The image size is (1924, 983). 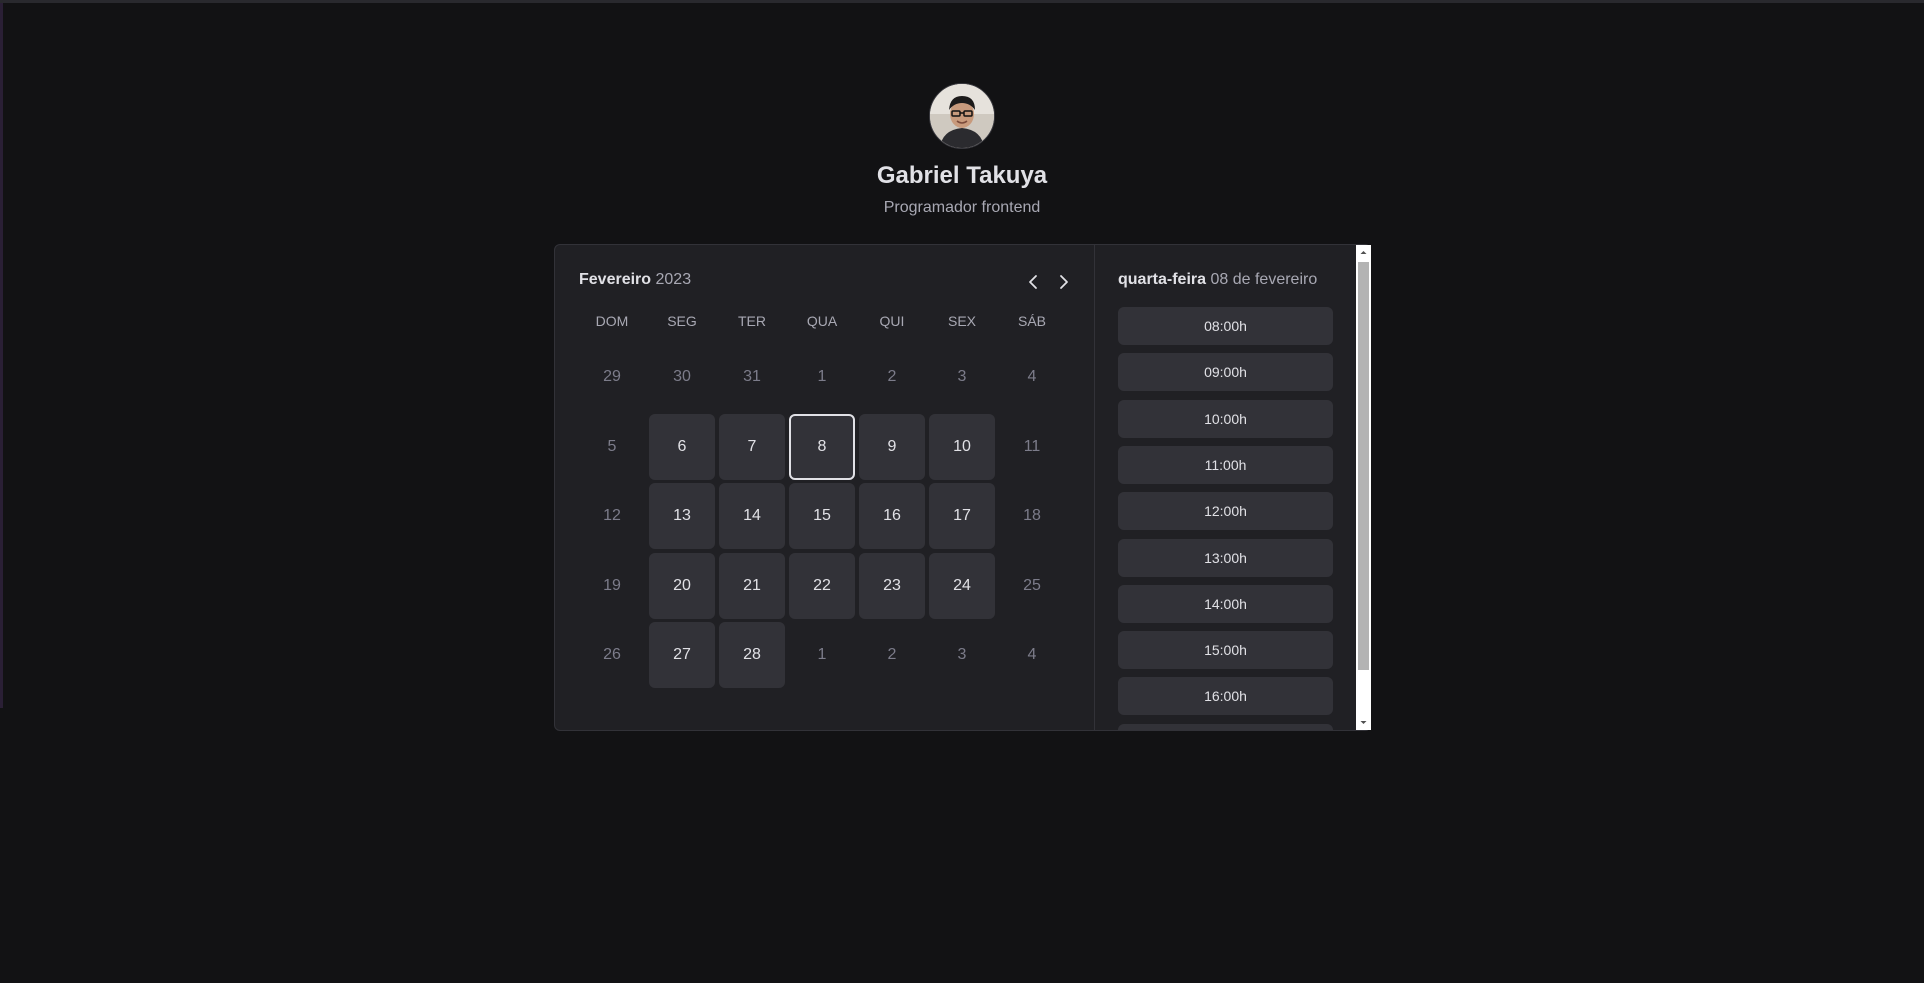 What do you see at coordinates (961, 321) in the screenshot?
I see `weekday-label: SEX` at bounding box center [961, 321].